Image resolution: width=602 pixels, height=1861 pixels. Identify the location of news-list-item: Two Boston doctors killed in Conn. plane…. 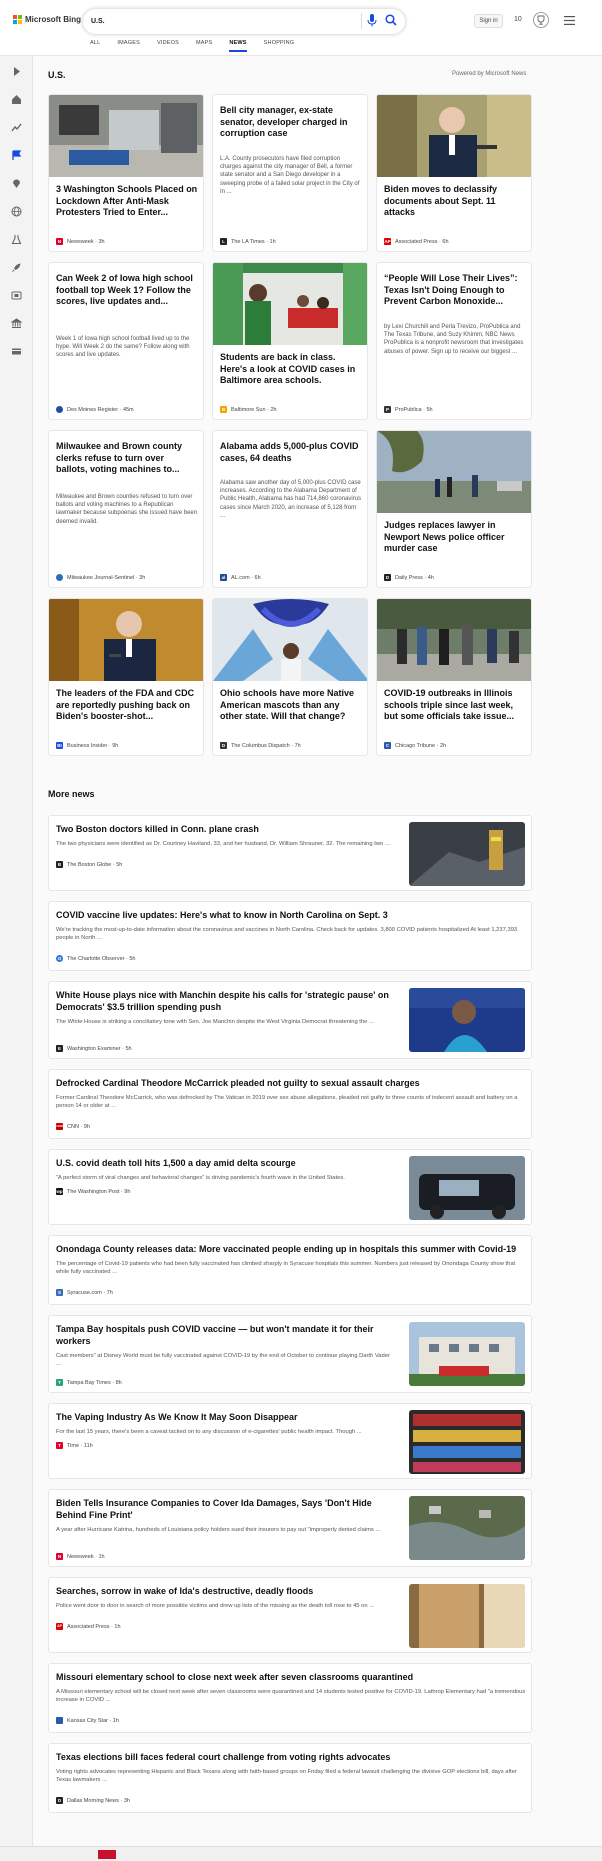
(290, 853).